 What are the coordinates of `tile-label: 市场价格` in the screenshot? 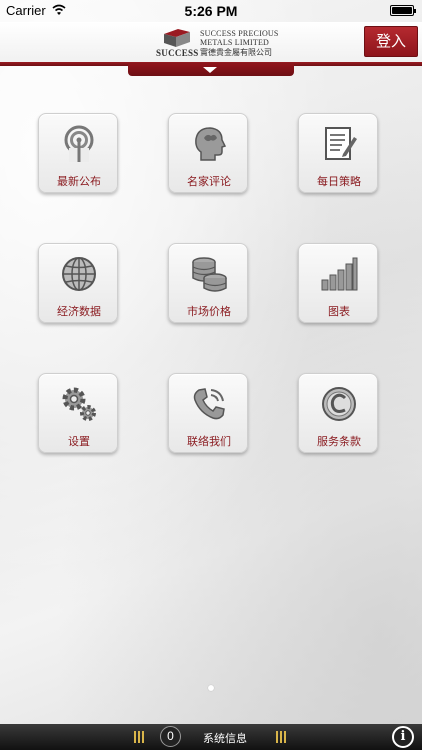 It's located at (209, 312).